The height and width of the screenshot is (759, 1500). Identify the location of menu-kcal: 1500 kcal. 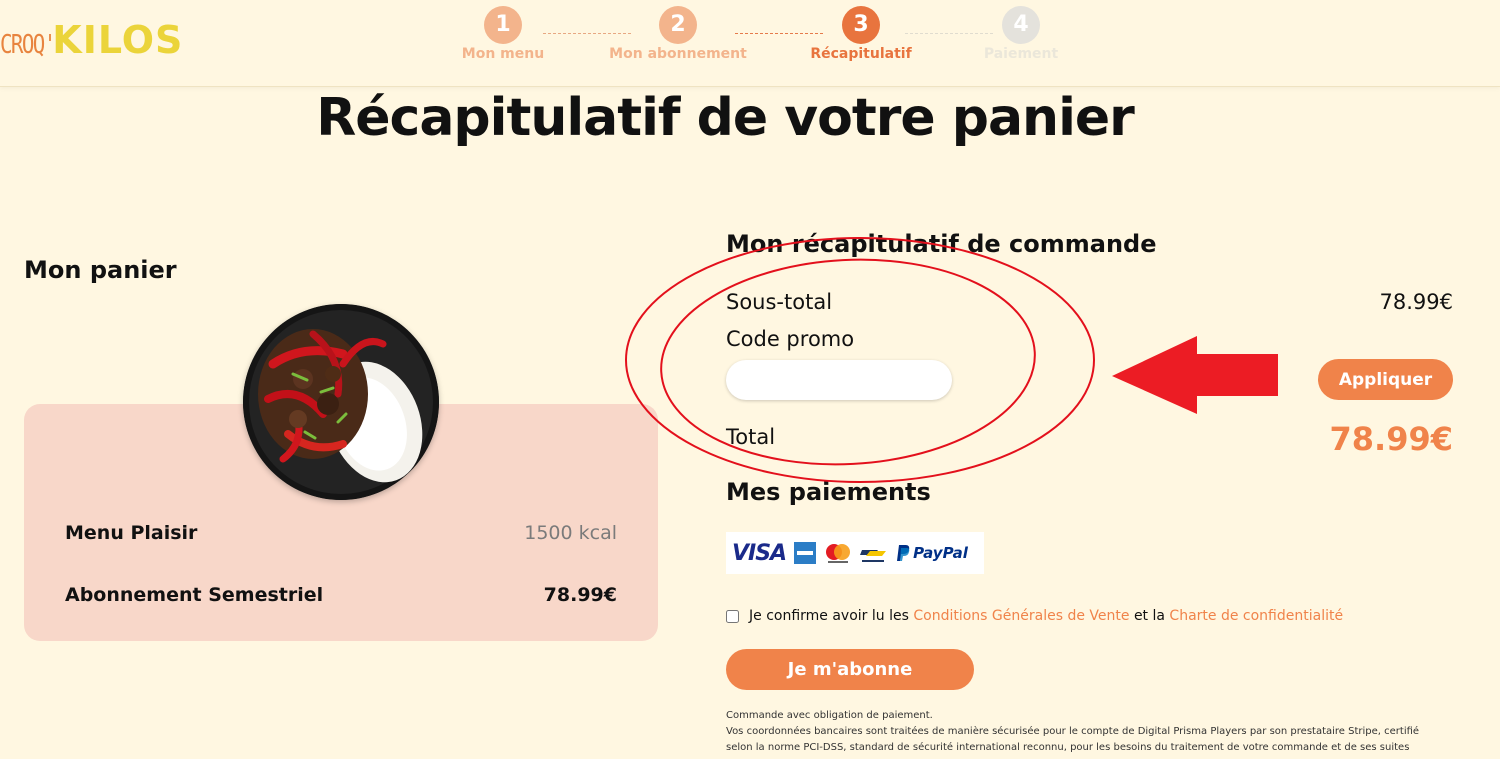
(570, 533).